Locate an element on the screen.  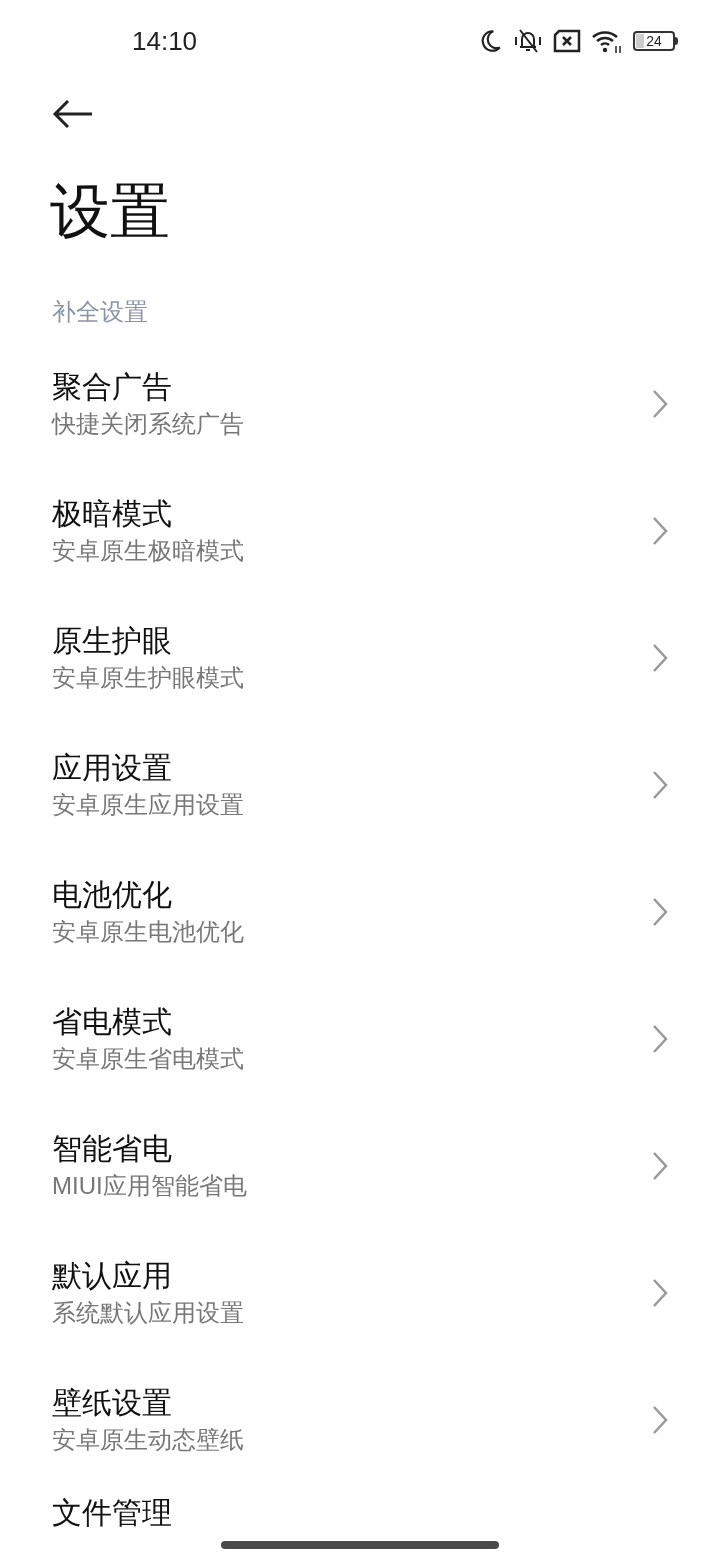
settings-item: 省电模式 安卓原生省电模式 is located at coordinates (360, 1038).